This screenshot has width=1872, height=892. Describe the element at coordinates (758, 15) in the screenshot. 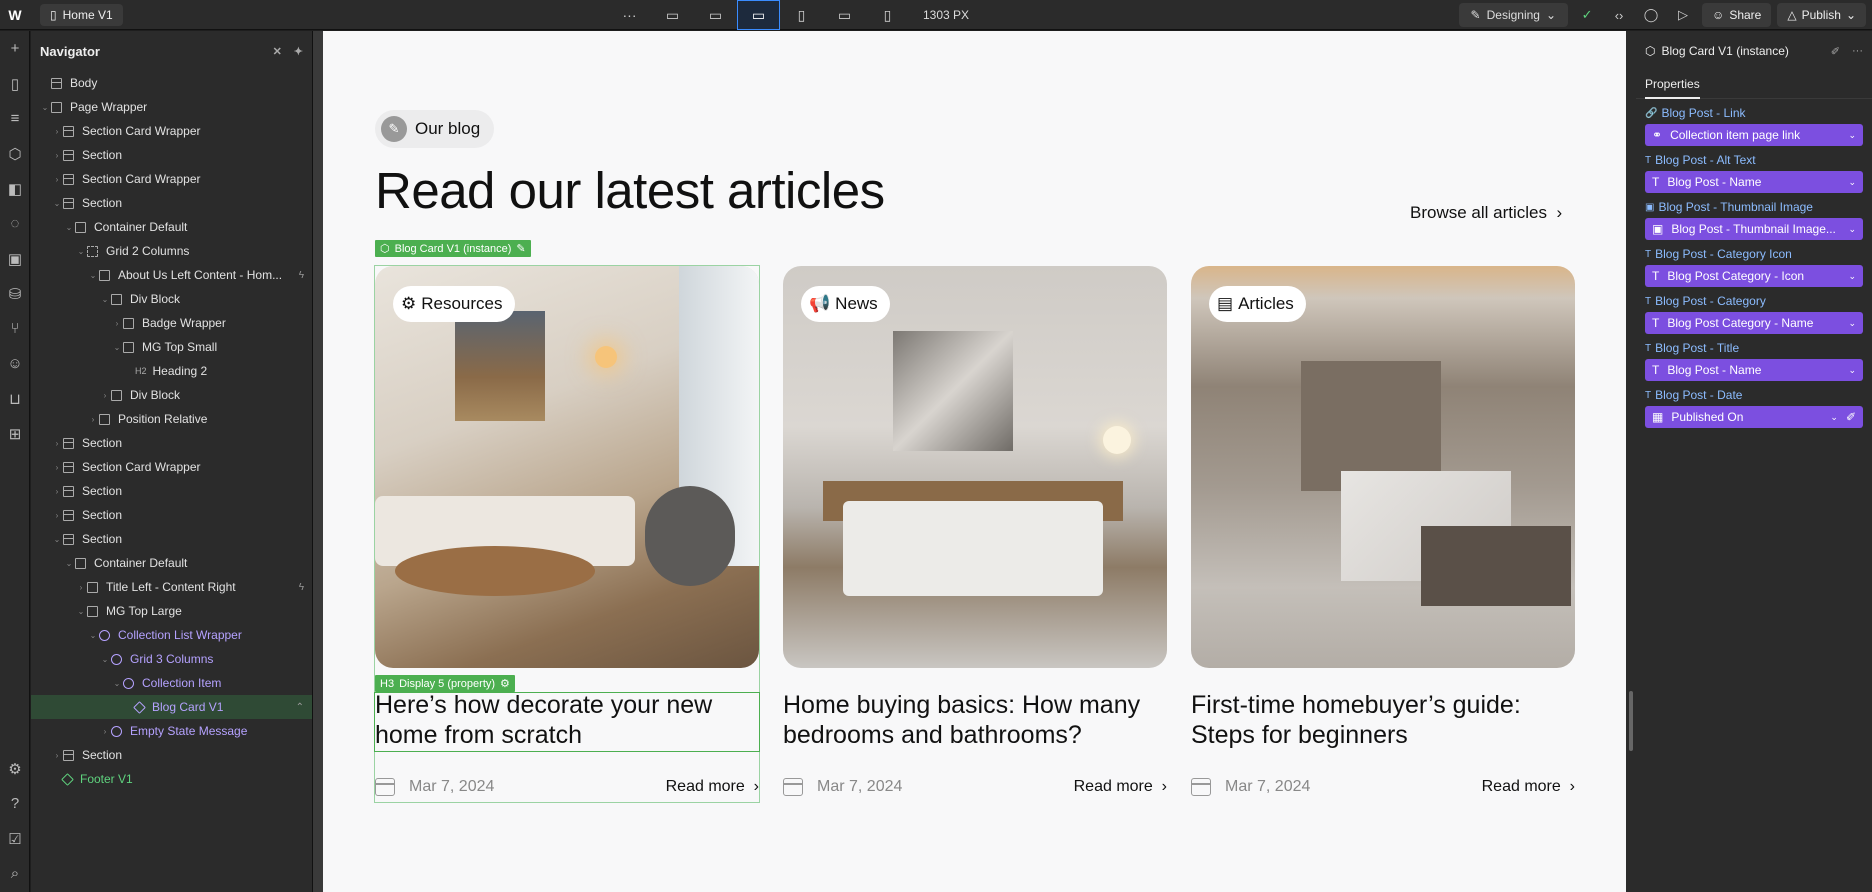

I see `desktop-base-icon: ▭` at that location.